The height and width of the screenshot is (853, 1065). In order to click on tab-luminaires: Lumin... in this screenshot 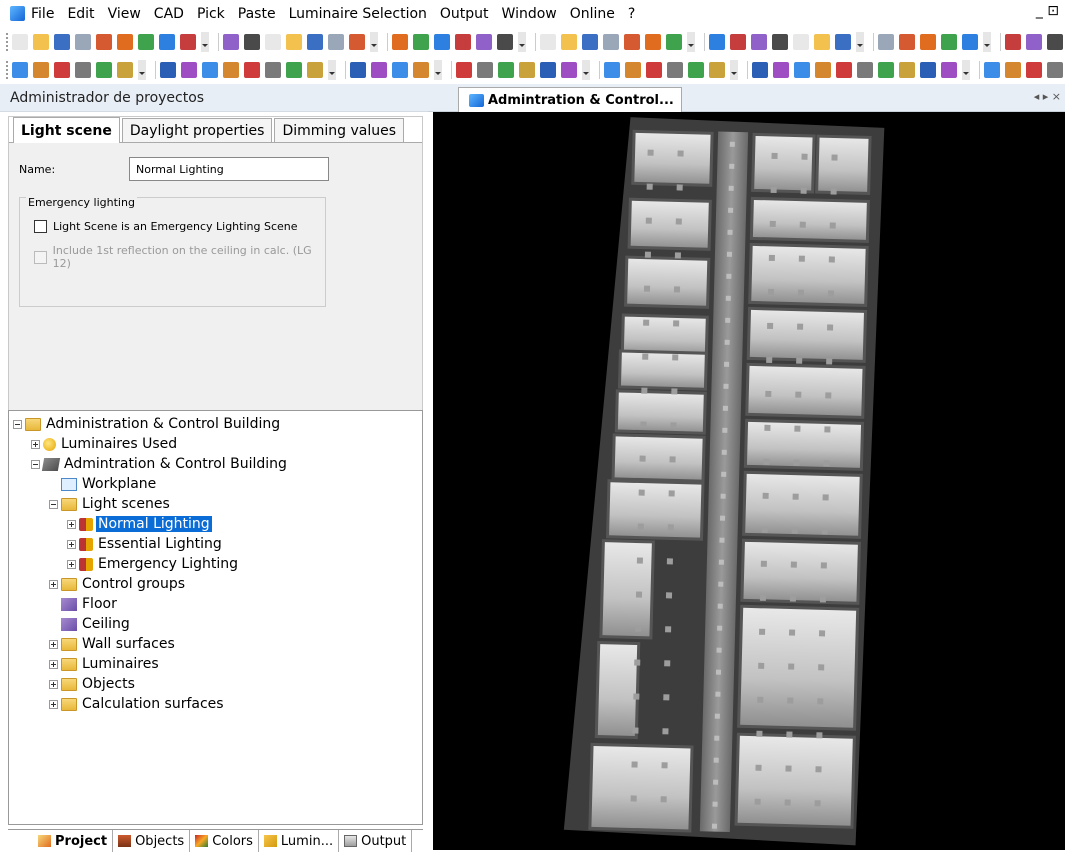, I will do `click(299, 841)`.